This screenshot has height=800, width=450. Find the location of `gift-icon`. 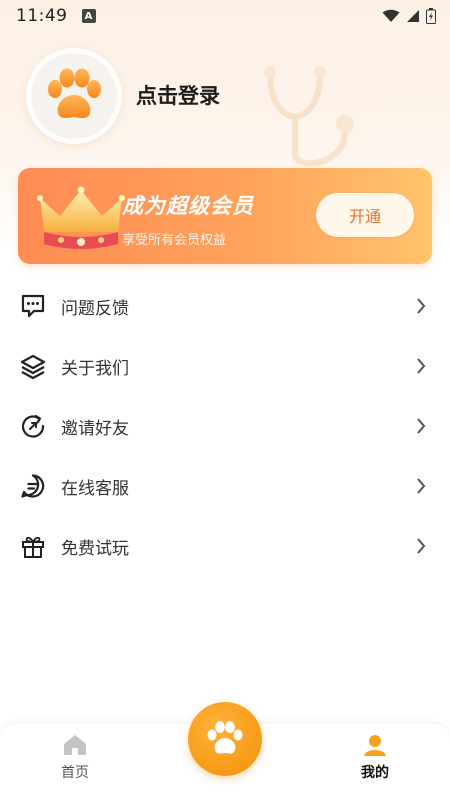

gift-icon is located at coordinates (33, 546).